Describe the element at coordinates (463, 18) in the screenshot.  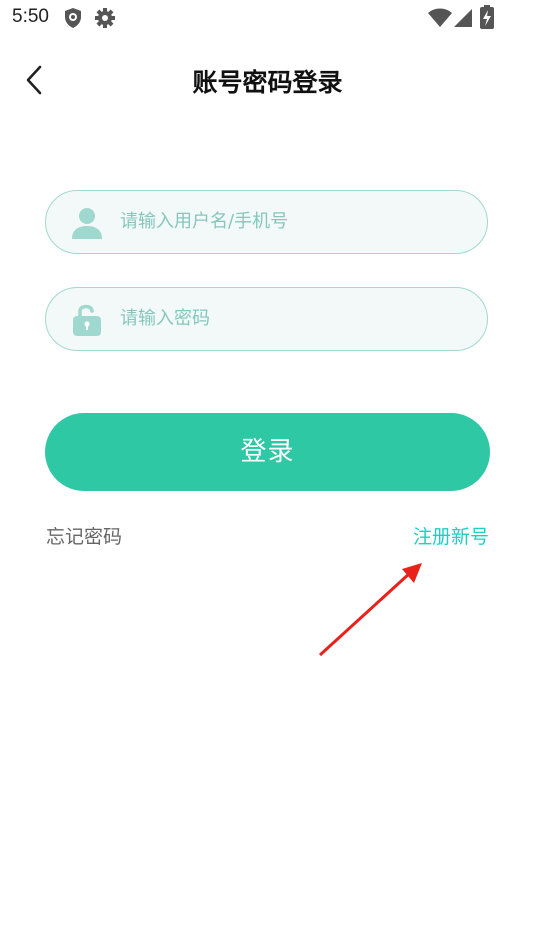
I see `signal-icon` at that location.